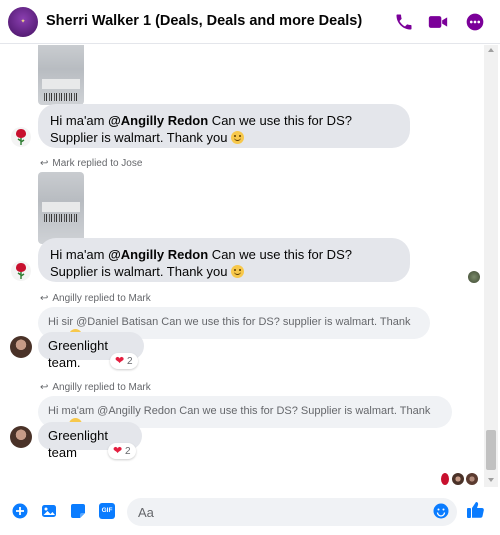  I want to click on message-text: Greenlight team, so click(78, 444).